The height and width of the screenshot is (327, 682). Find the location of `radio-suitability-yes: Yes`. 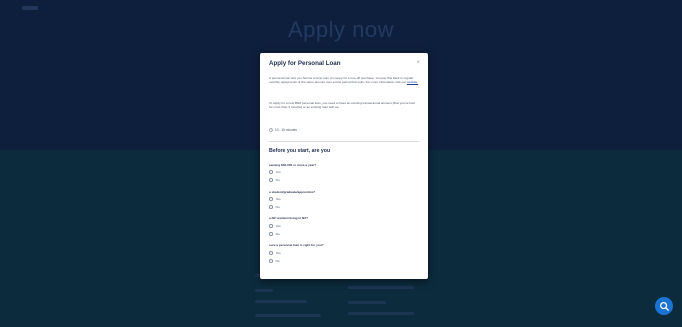

radio-suitability-yes: Yes is located at coordinates (275, 253).